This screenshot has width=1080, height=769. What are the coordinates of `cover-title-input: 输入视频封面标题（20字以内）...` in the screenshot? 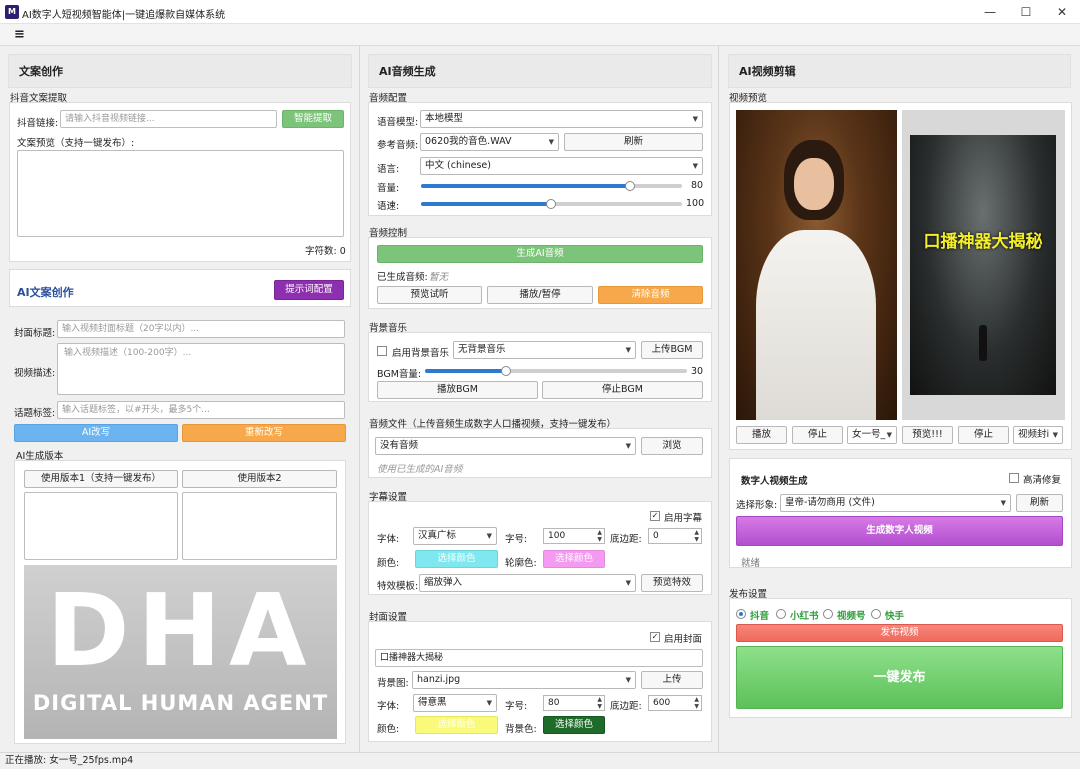 It's located at (201, 329).